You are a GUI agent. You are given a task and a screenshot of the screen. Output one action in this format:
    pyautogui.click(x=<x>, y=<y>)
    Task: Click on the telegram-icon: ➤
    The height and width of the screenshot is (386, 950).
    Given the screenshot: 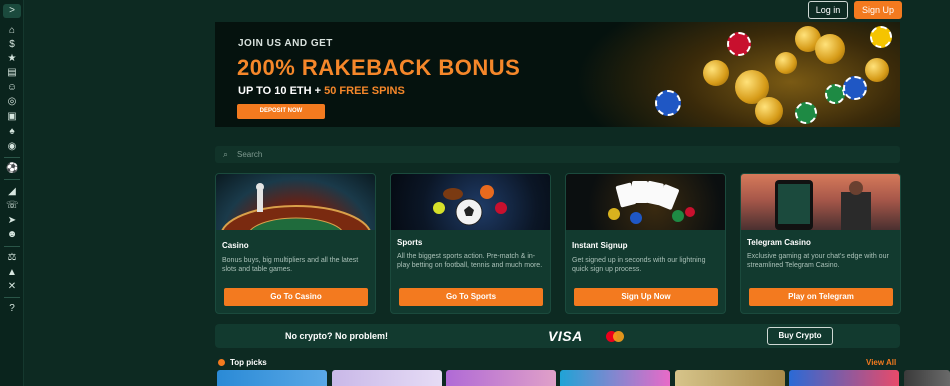 What is the action you would take?
    pyautogui.click(x=12, y=221)
    